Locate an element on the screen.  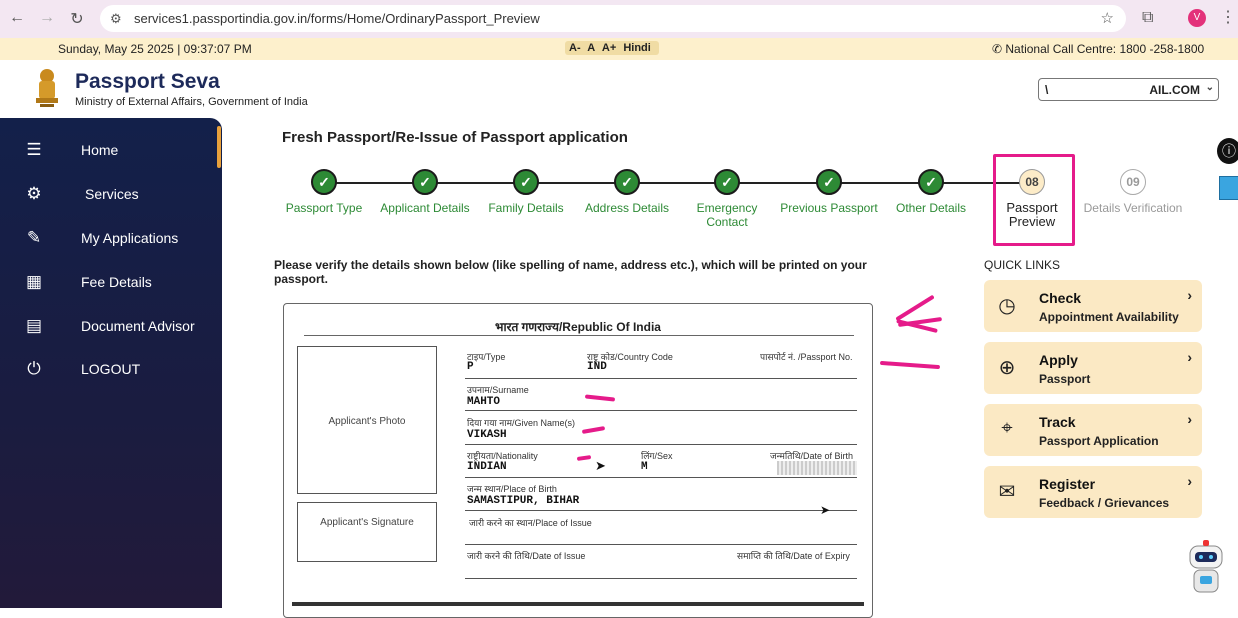
sidebar-item-label: Services is located at coordinates (112, 194).